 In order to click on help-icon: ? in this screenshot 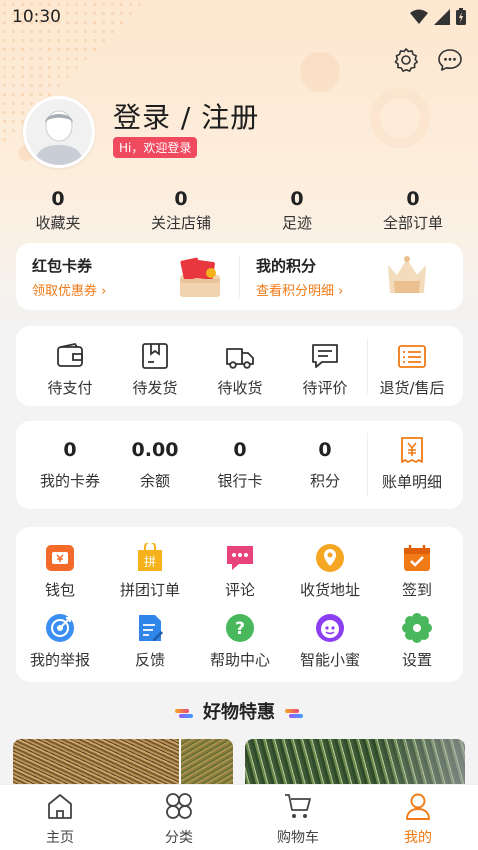, I will do `click(240, 628)`.